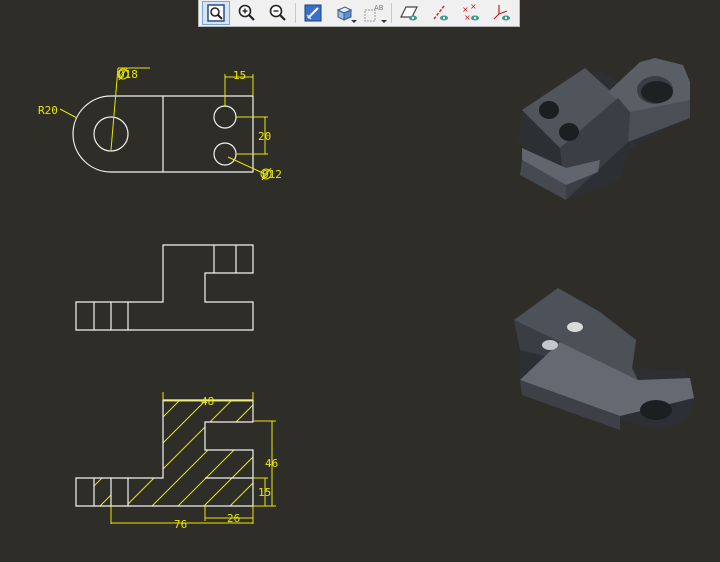 This screenshot has height=562, width=720. What do you see at coordinates (264, 136) in the screenshot?
I see `dim-hole-spacing: 20` at bounding box center [264, 136].